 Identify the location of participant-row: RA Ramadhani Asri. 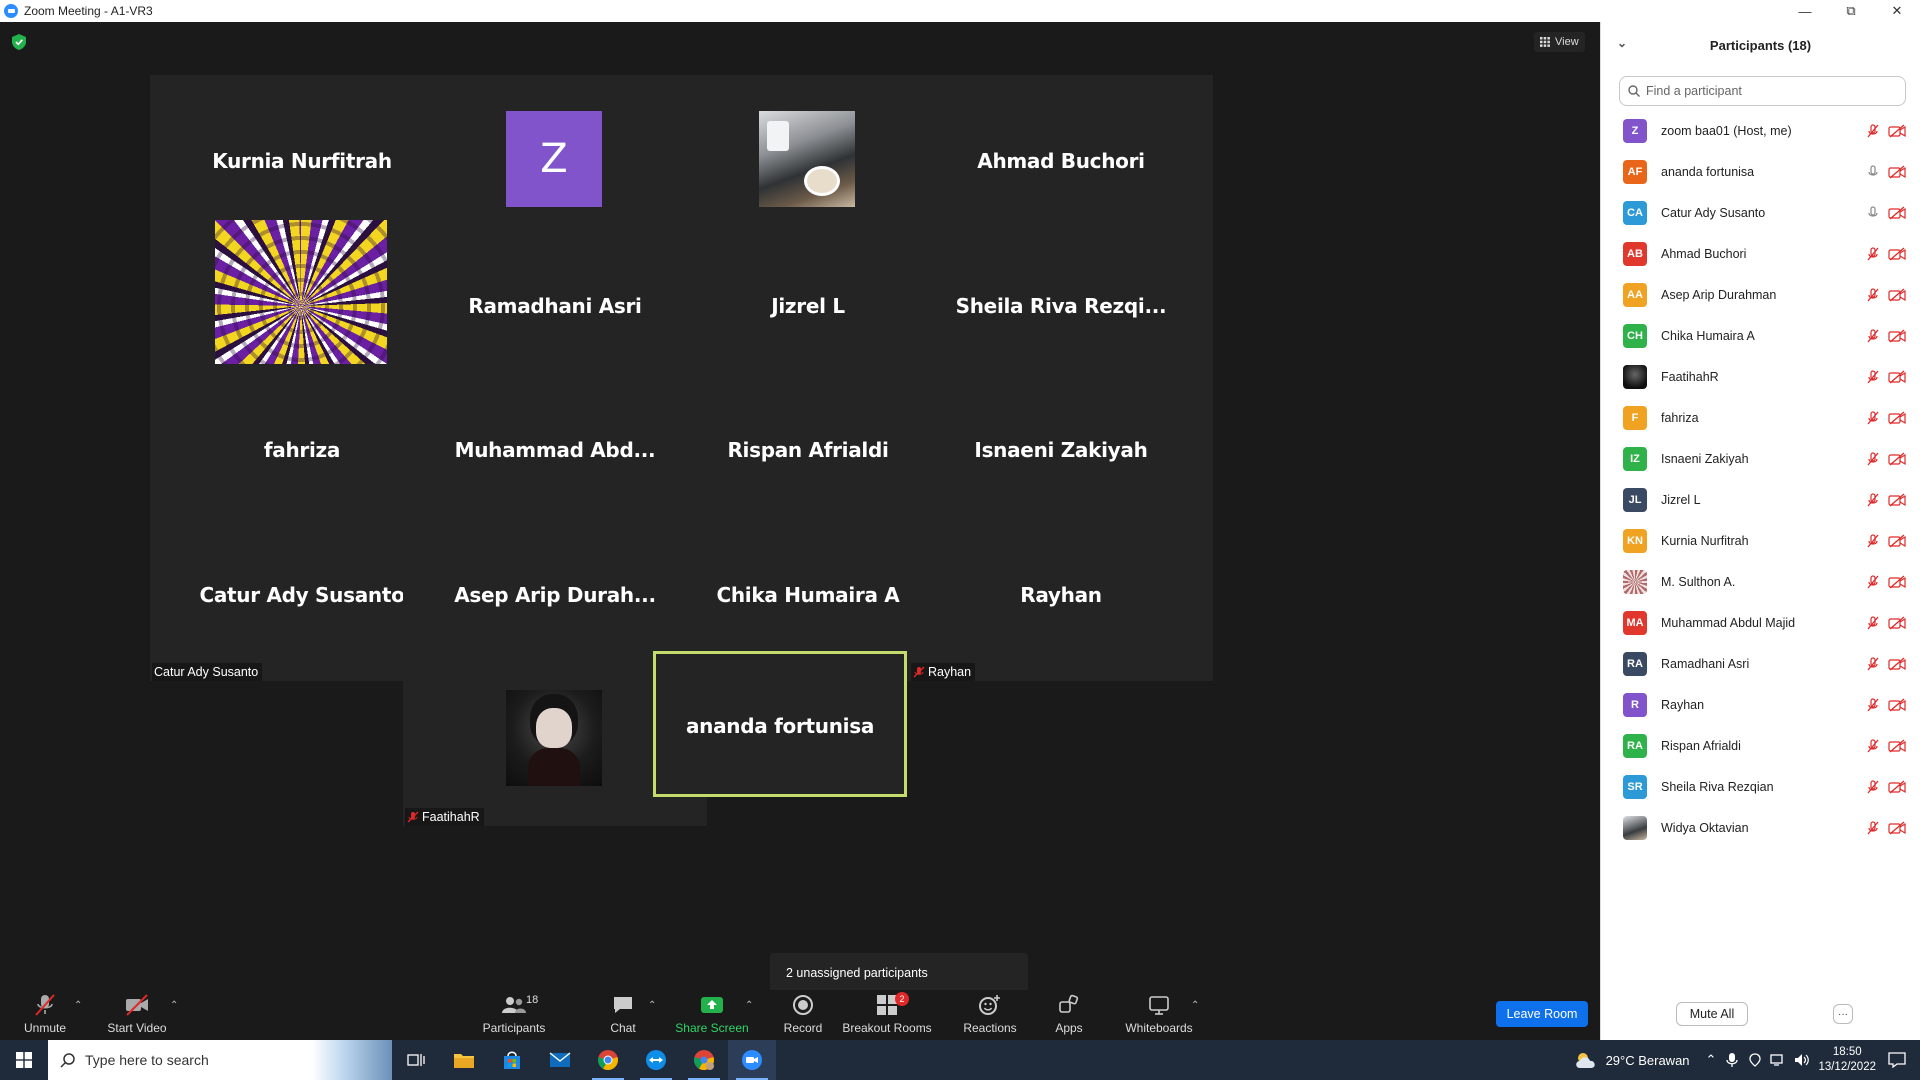
(1760, 663).